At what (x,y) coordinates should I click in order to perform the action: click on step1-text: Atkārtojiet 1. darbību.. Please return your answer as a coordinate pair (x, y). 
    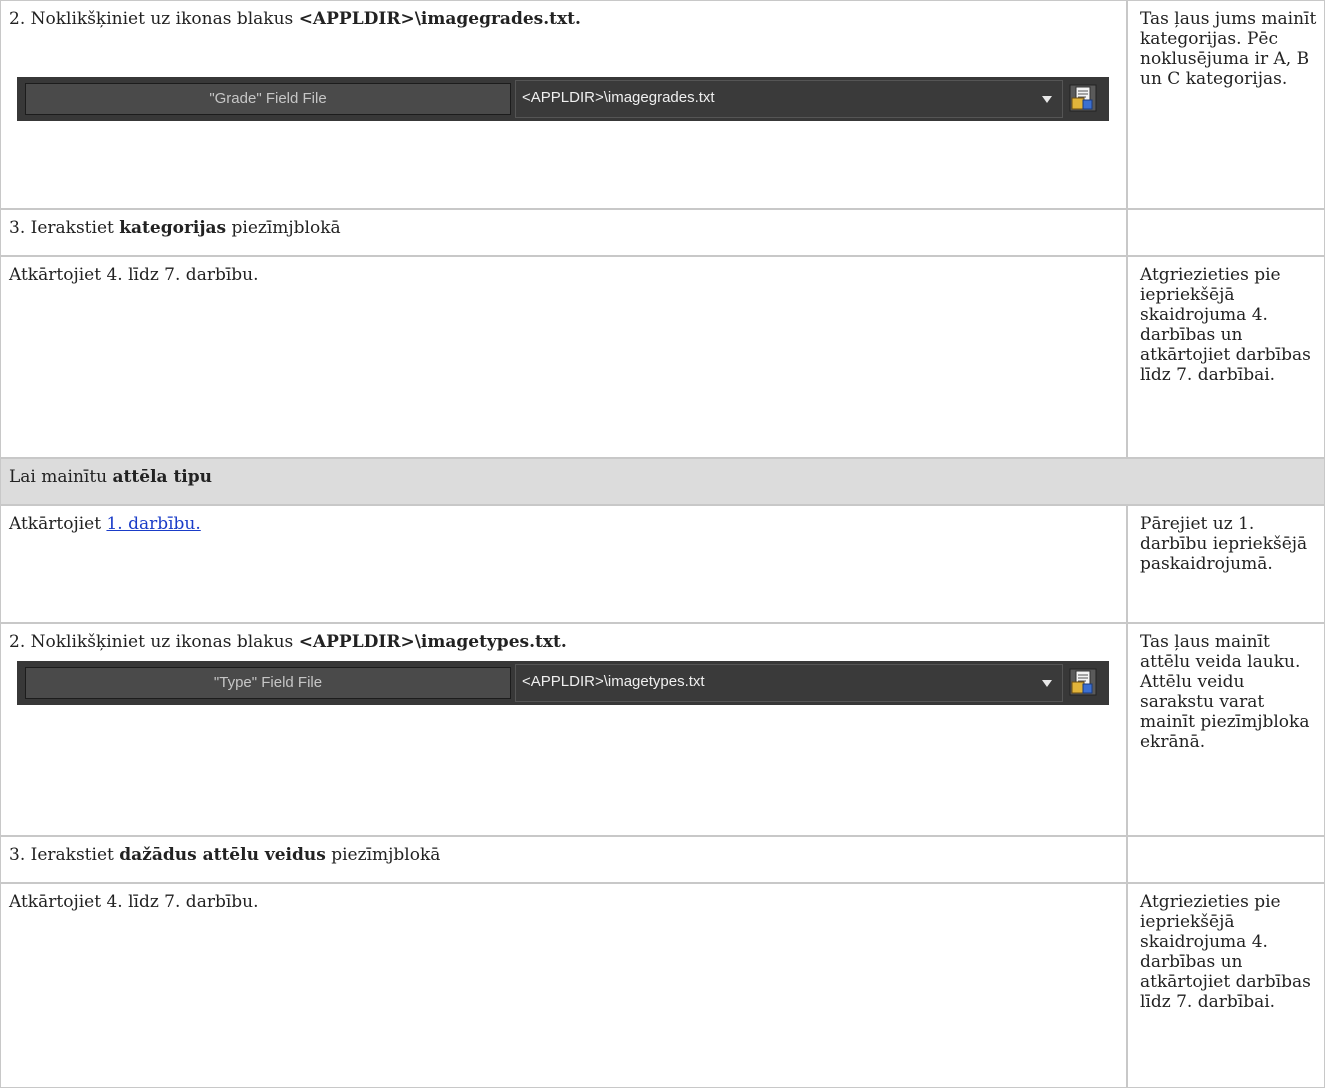
    Looking at the image, I should click on (105, 524).